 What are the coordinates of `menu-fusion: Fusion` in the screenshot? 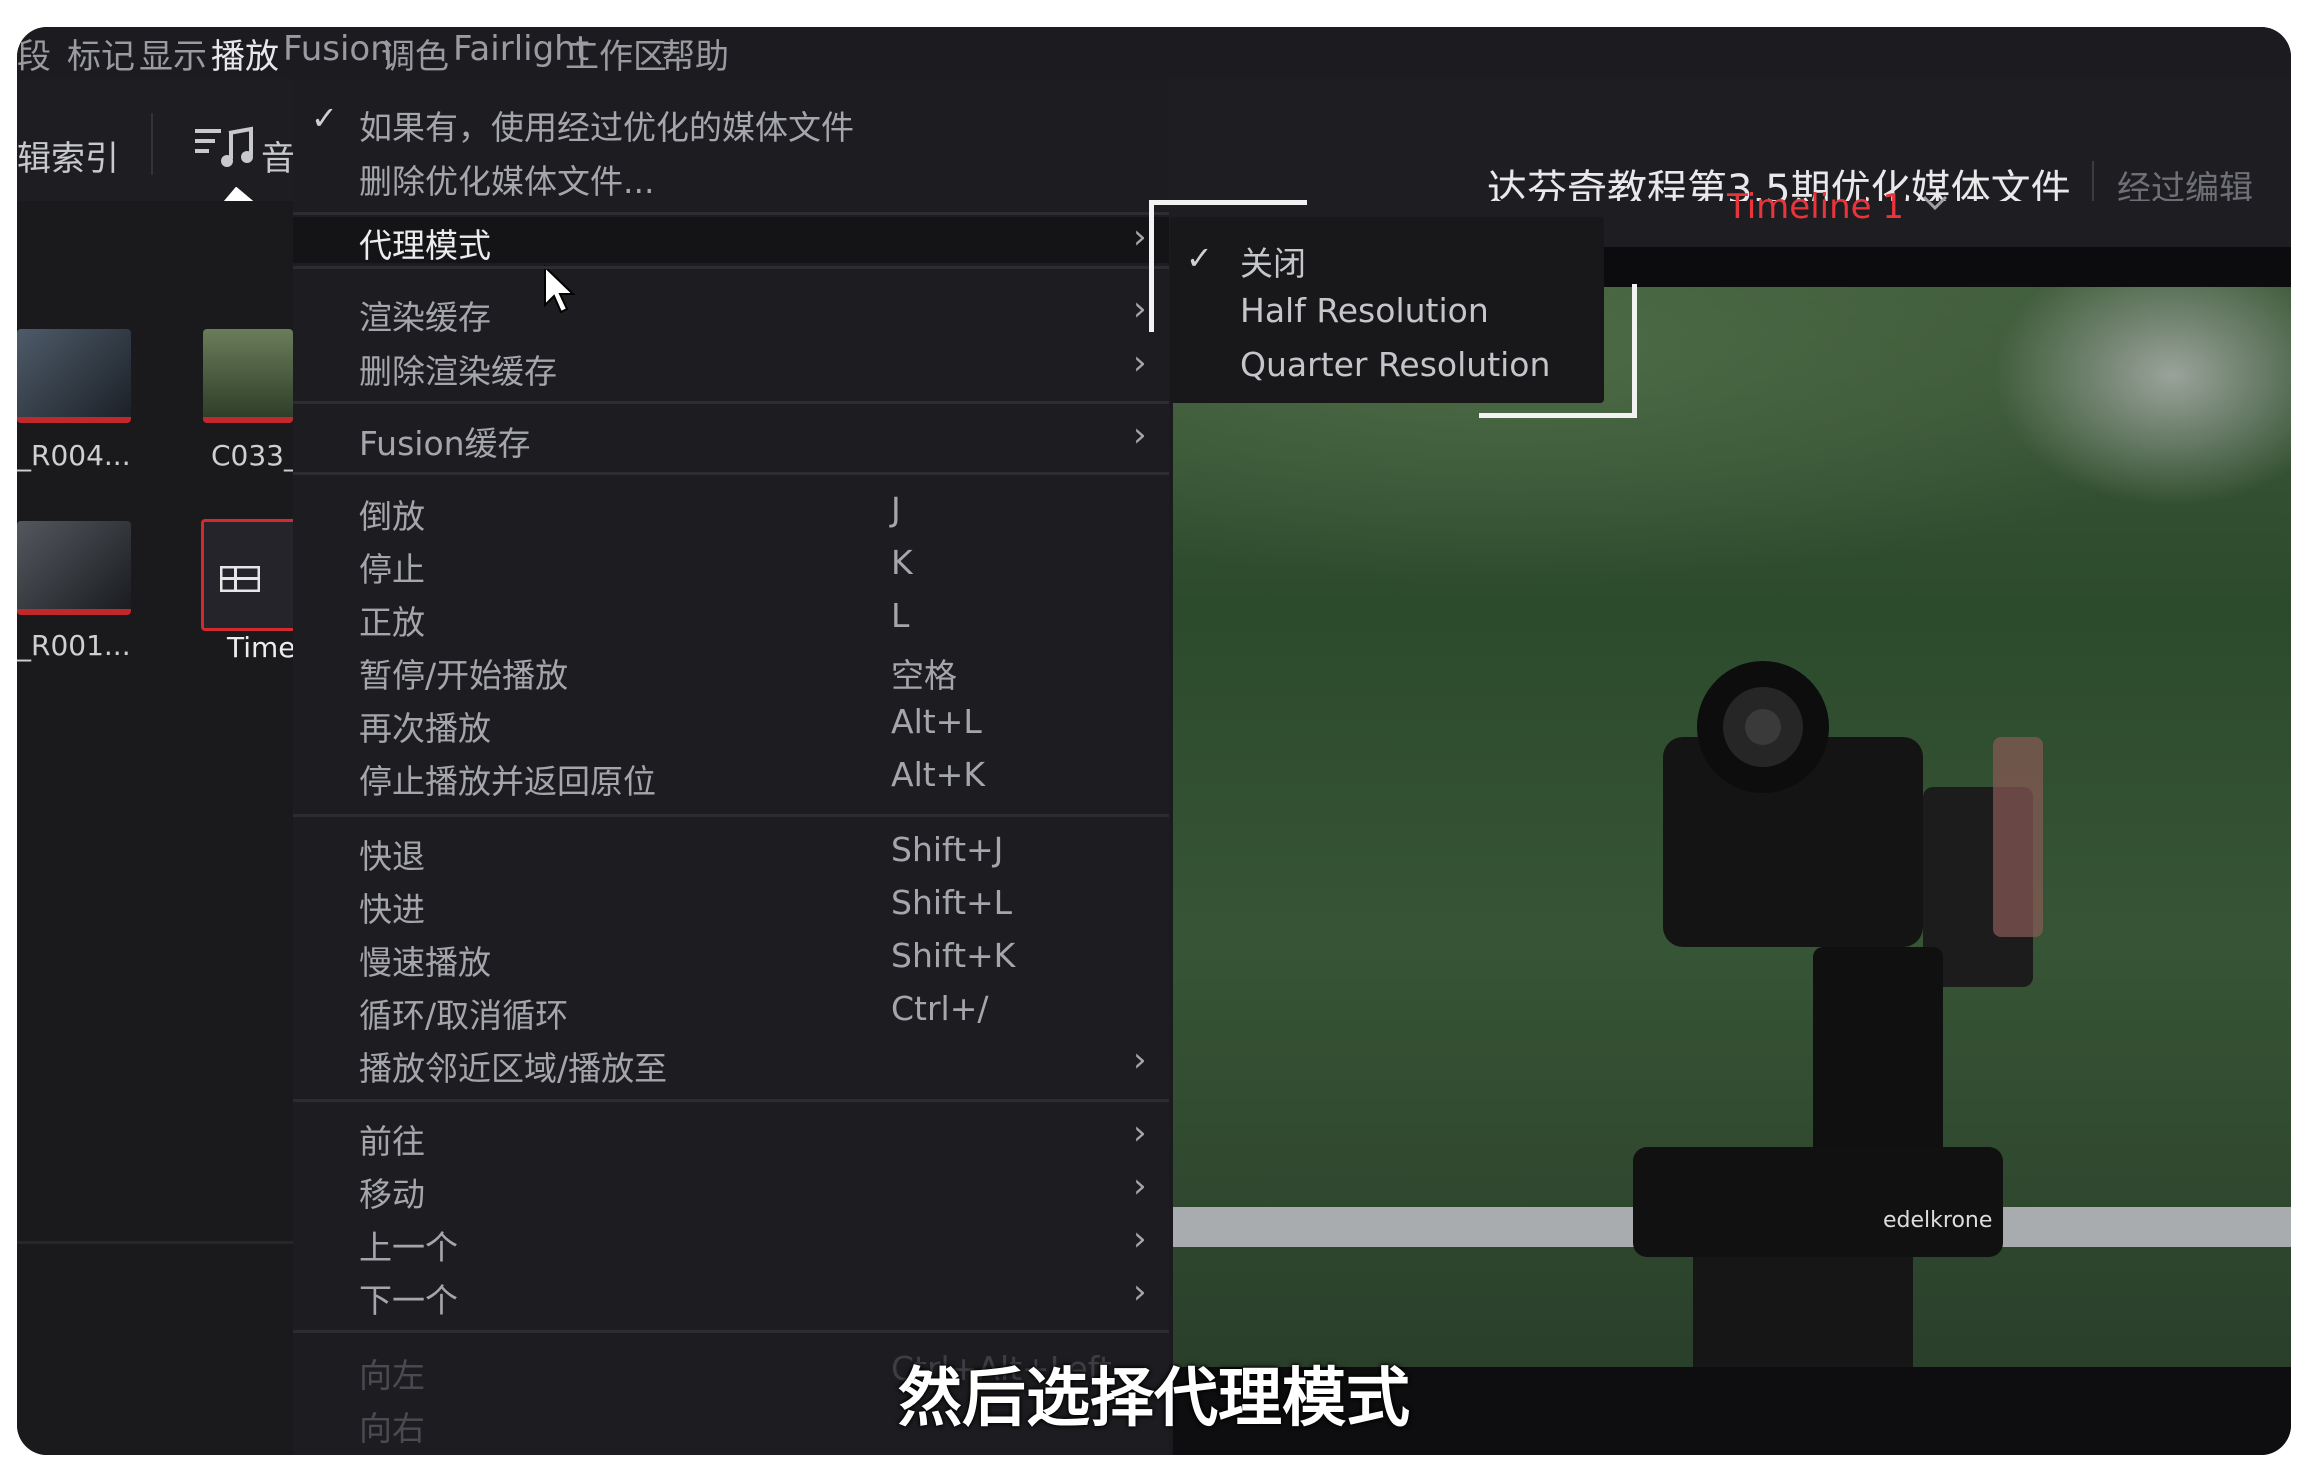 It's located at (337, 49).